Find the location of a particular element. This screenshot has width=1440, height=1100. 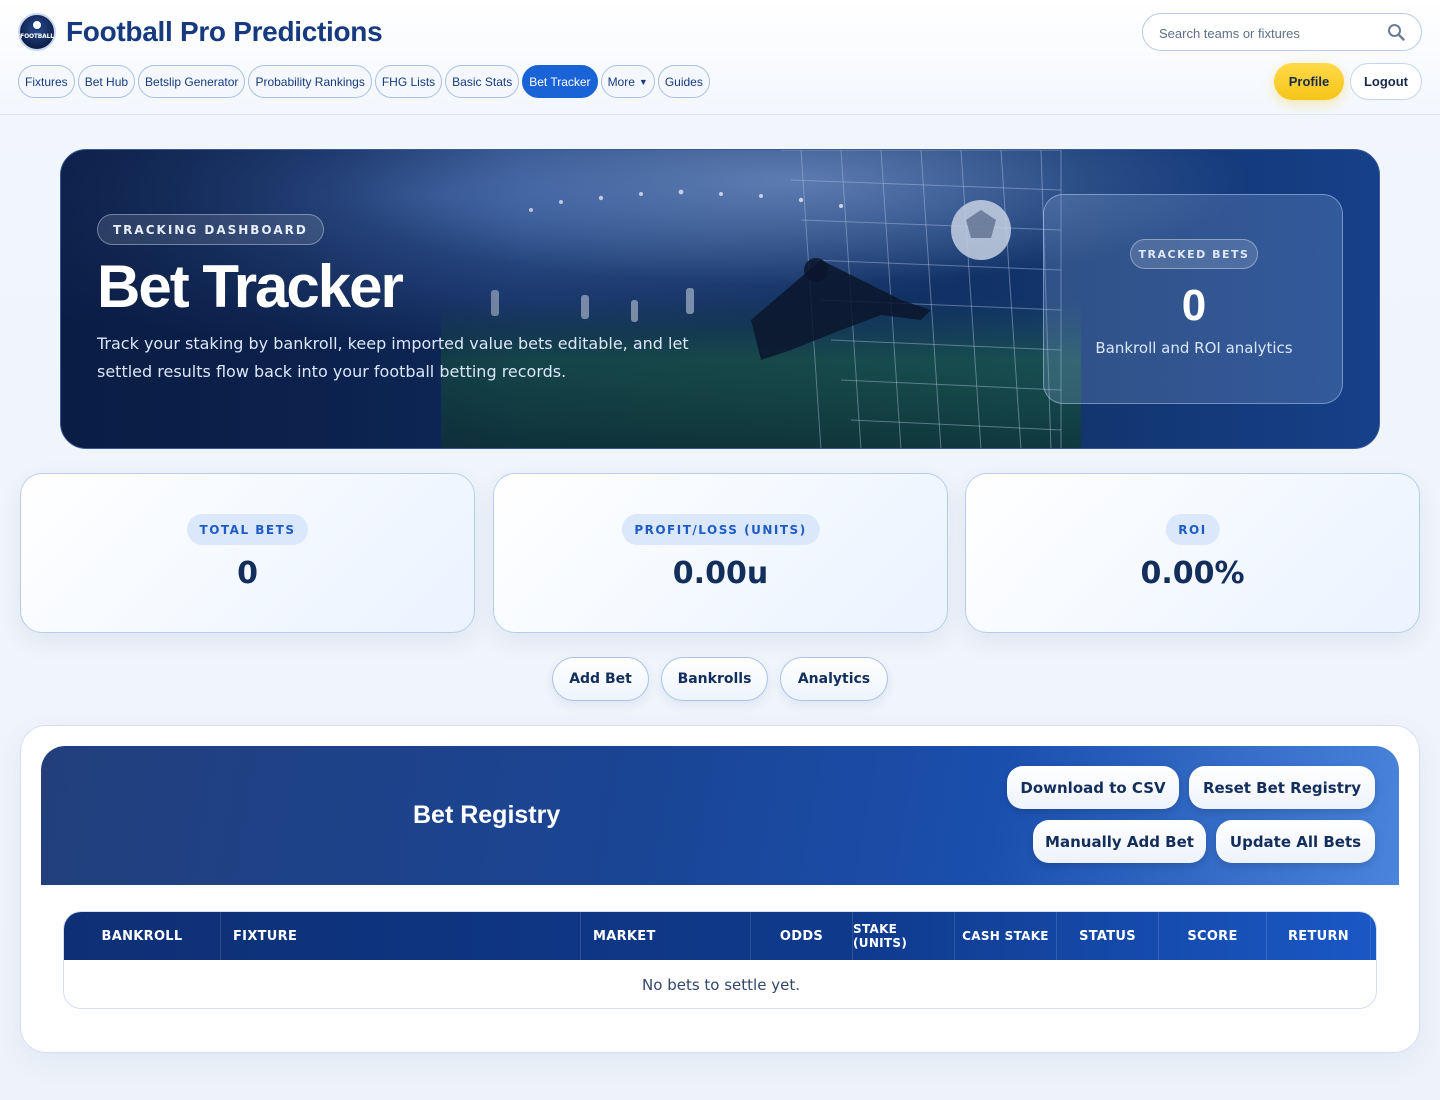

roi-label: ROI is located at coordinates (1192, 529).